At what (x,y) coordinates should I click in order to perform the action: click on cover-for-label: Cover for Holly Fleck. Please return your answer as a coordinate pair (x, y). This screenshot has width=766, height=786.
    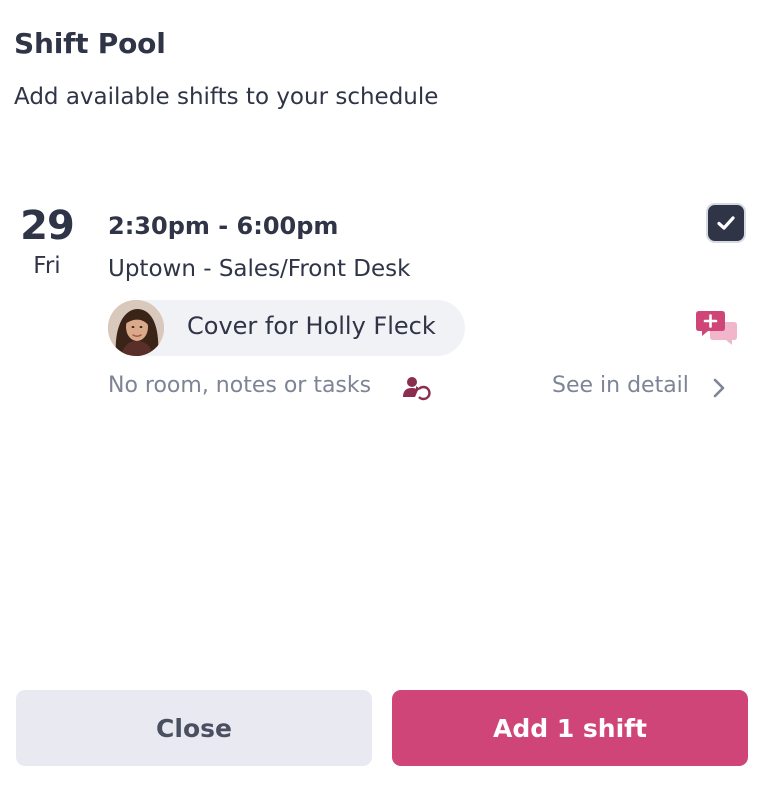
    Looking at the image, I should click on (311, 326).